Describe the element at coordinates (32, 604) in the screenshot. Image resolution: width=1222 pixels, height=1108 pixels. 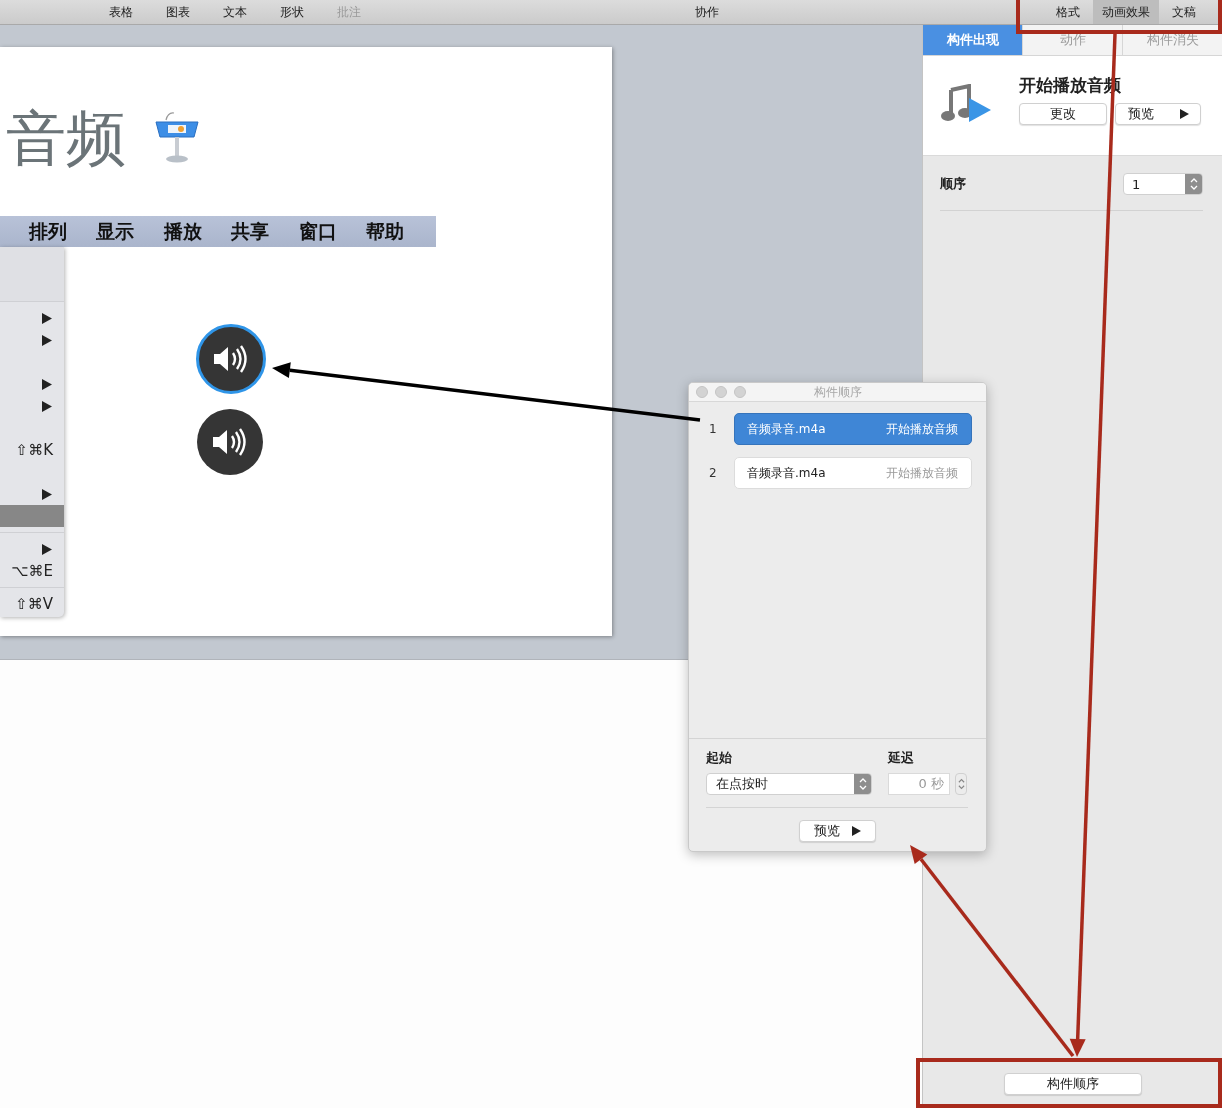
I see `menu-item: ⇧⌘V` at that location.